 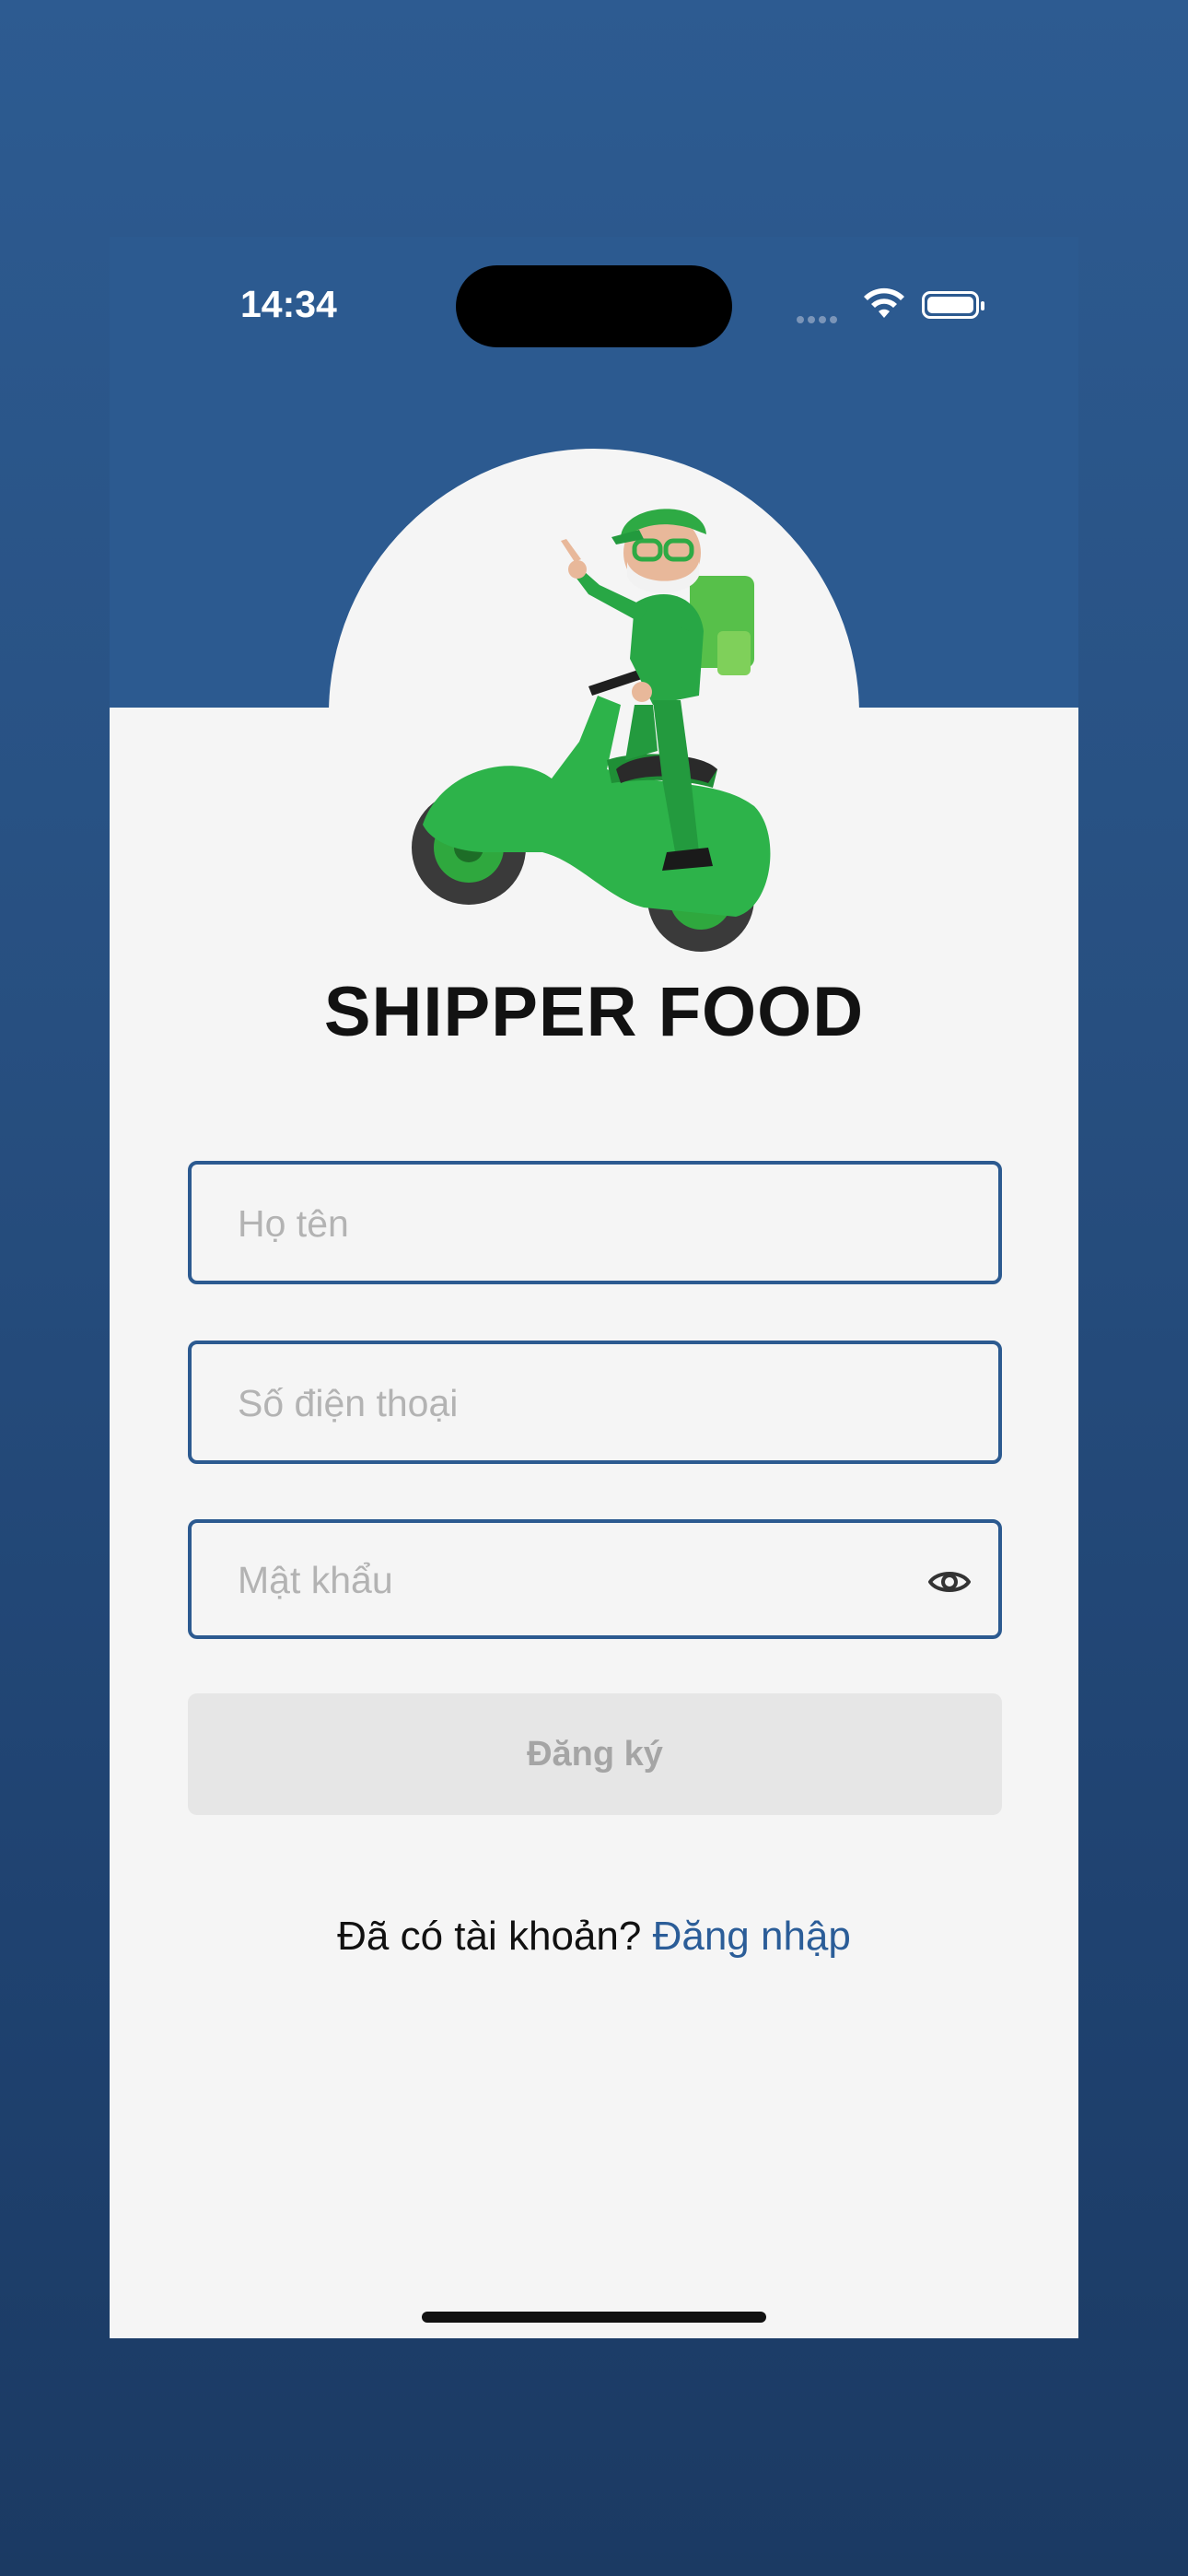 I want to click on password-input, so click(x=578, y=1580).